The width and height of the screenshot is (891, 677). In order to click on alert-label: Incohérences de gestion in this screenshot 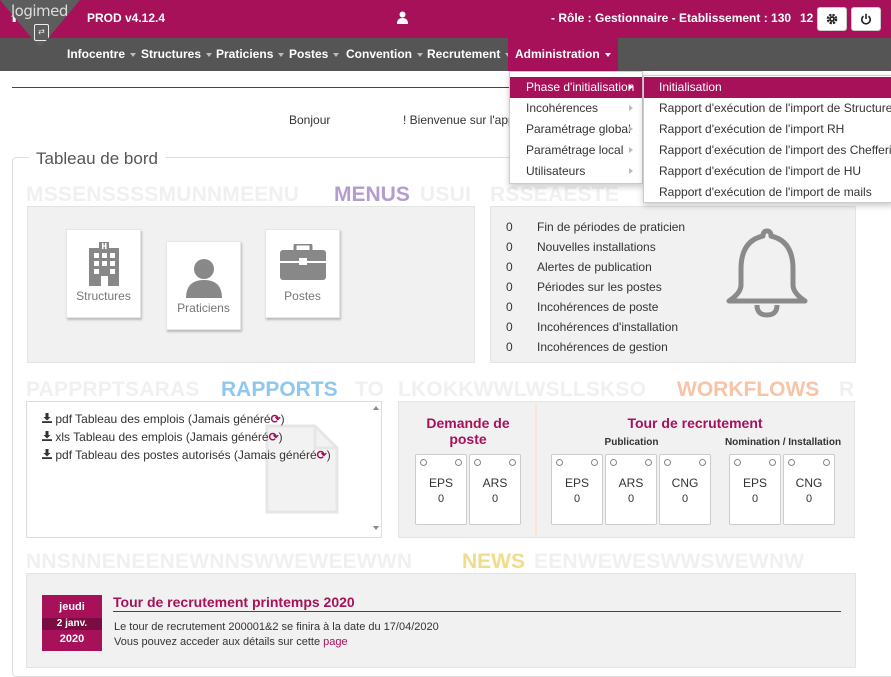, I will do `click(602, 347)`.